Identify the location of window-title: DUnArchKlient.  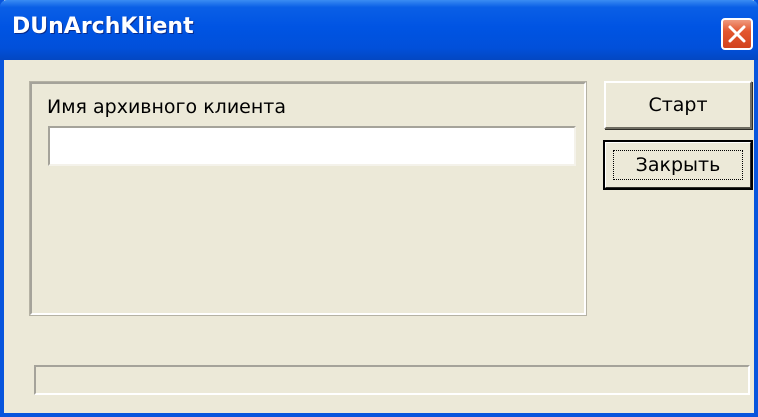
(103, 26).